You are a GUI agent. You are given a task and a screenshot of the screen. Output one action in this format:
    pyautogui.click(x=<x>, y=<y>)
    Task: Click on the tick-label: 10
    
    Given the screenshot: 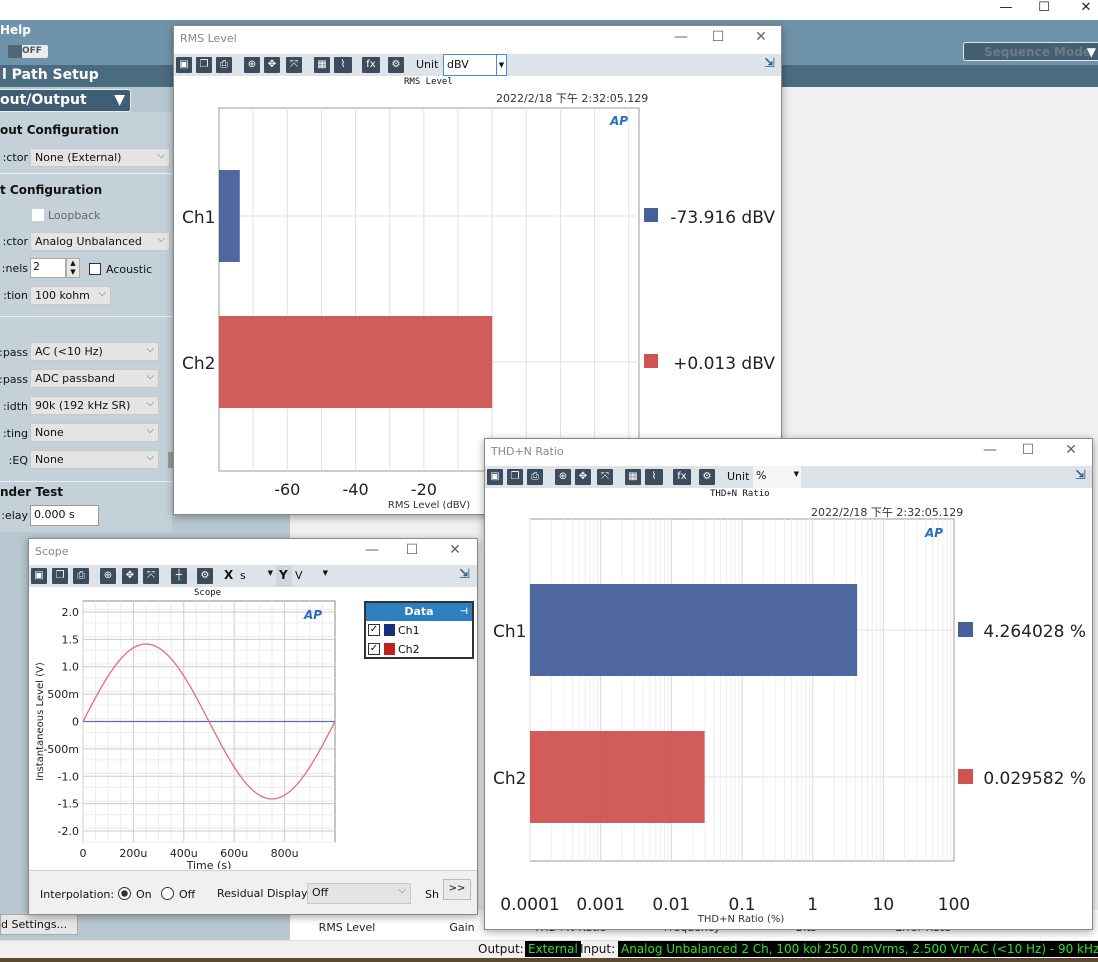 What is the action you would take?
    pyautogui.click(x=884, y=905)
    